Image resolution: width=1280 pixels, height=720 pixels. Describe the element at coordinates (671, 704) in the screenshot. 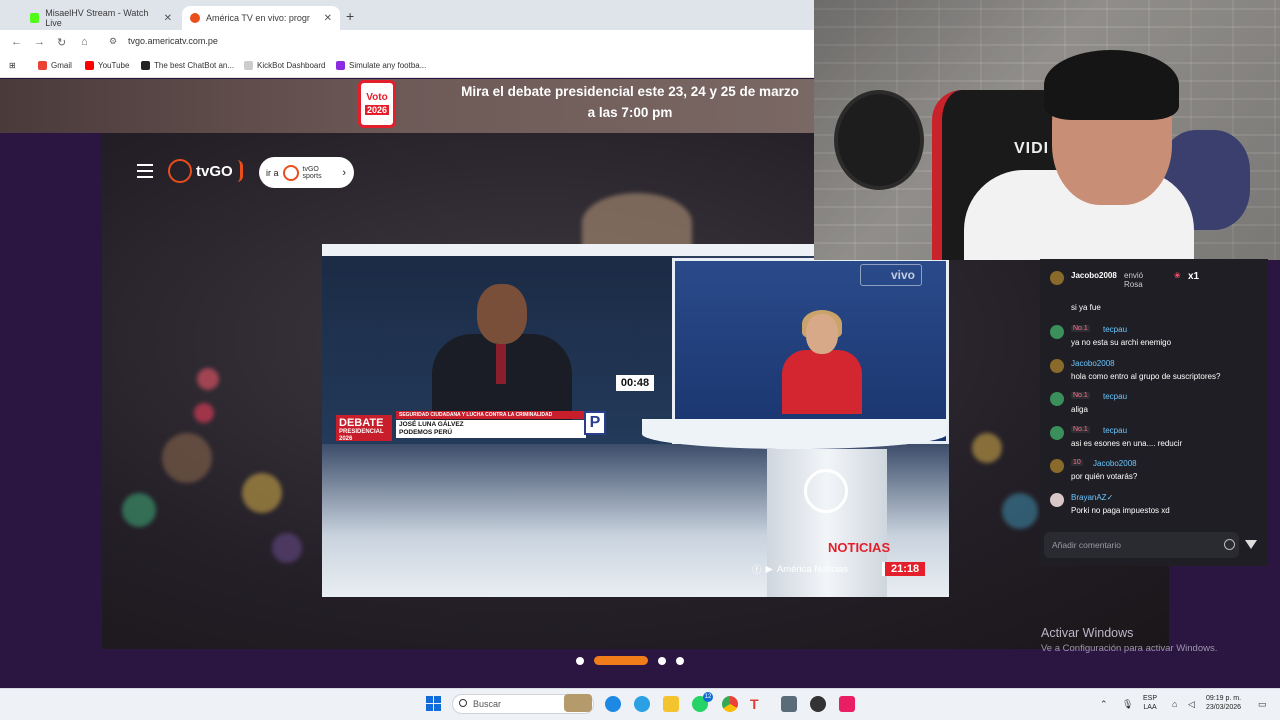

I see `file-explorer-icon` at that location.